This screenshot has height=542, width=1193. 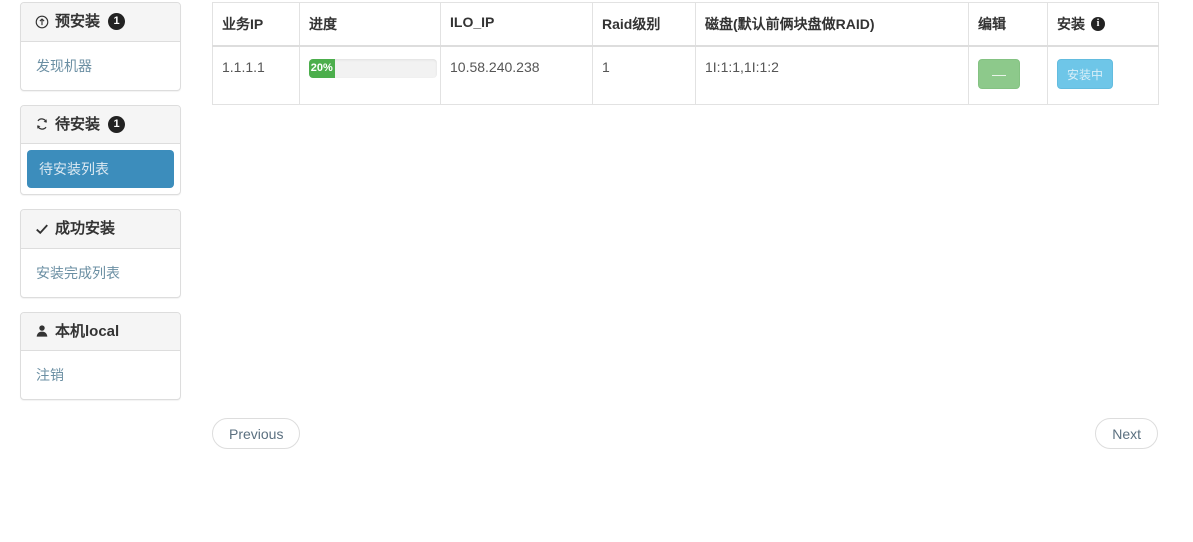 I want to click on column-header-disks: 磁盘(默认前俩块盘做RAID), so click(x=832, y=24).